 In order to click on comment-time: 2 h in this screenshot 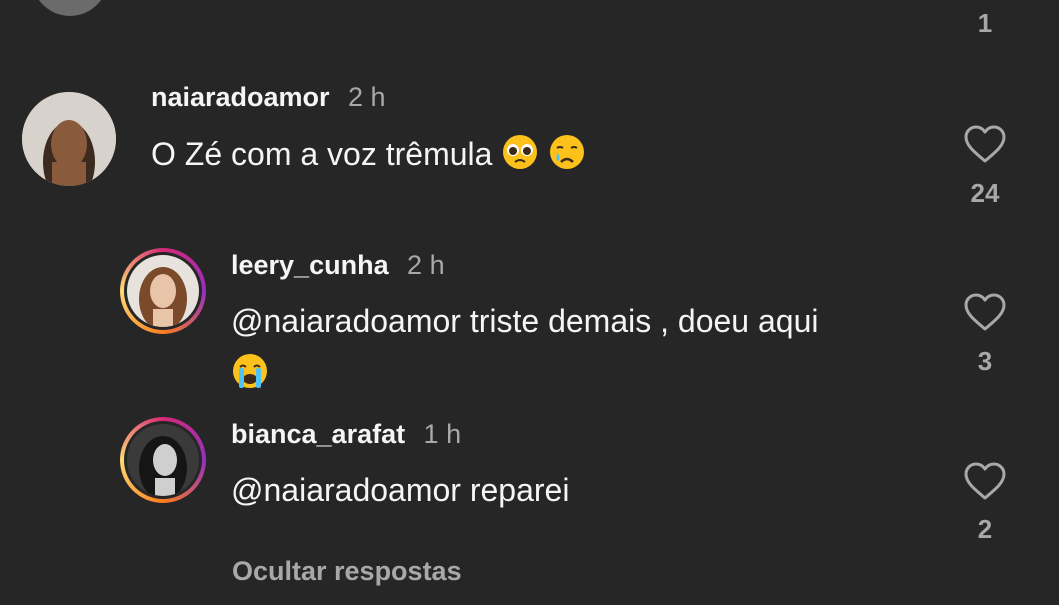, I will do `click(367, 97)`.